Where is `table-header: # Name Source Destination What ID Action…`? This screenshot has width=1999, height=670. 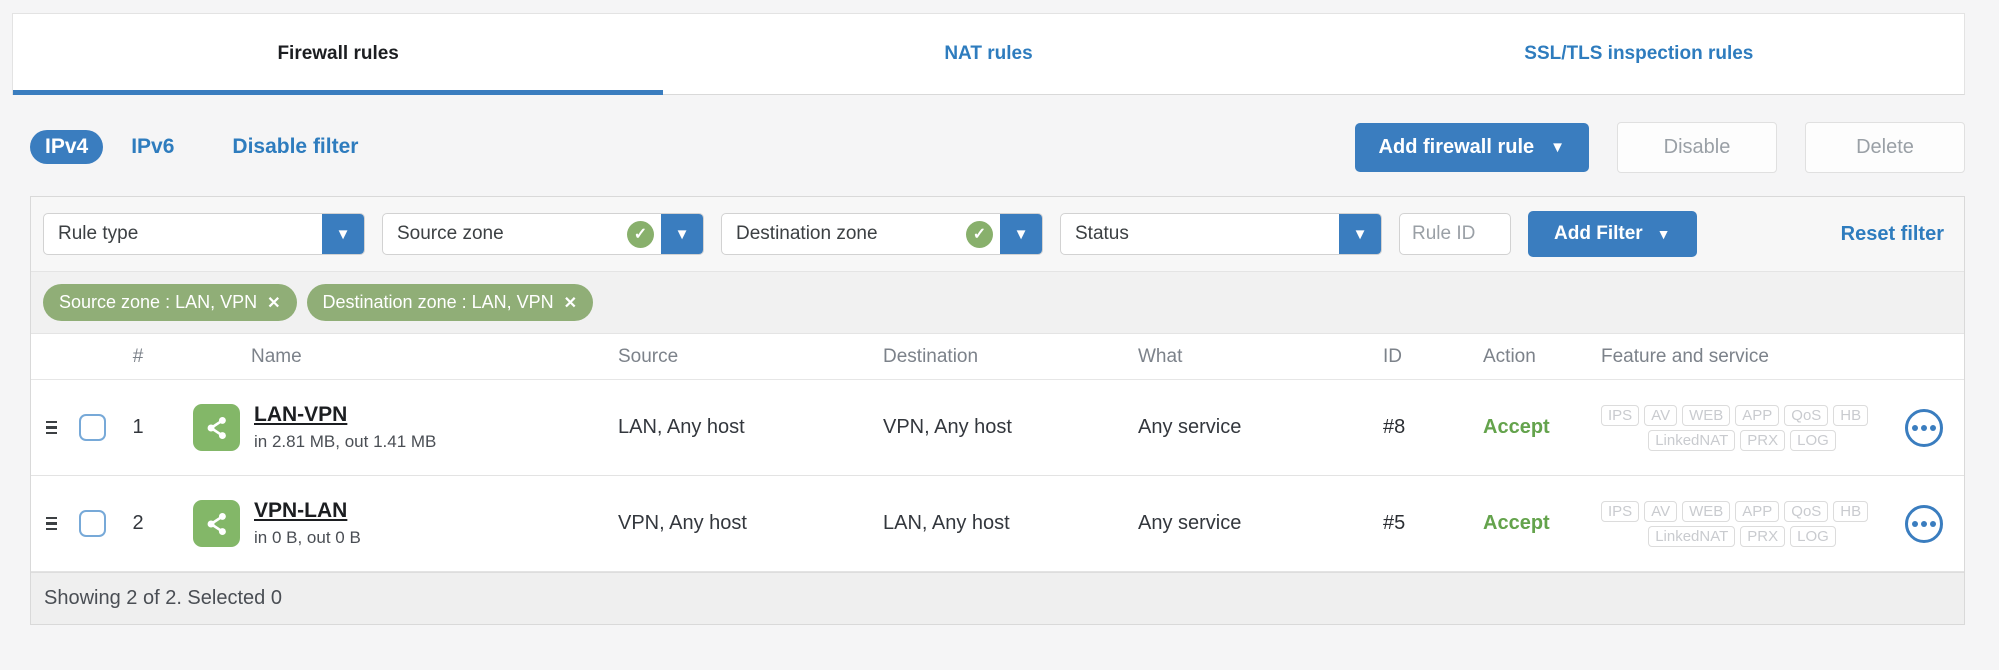 table-header: # Name Source Destination What ID Action… is located at coordinates (997, 357).